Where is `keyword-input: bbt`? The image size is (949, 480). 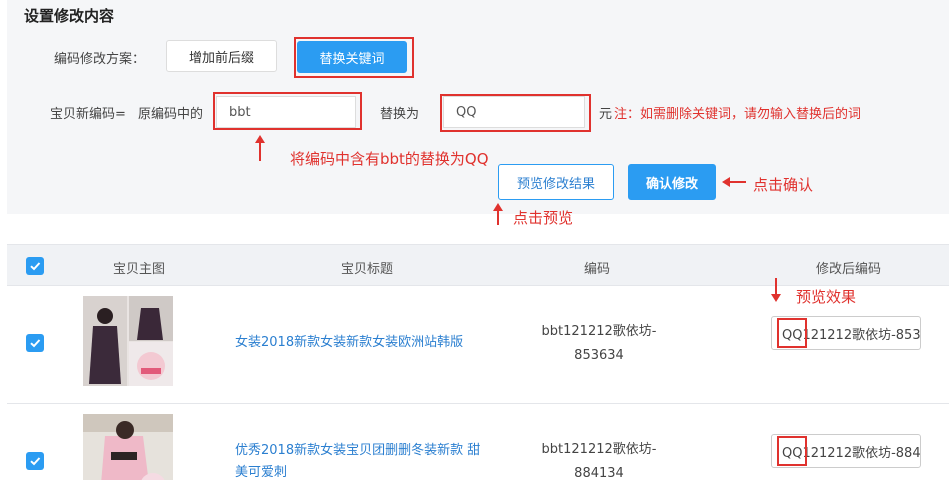 keyword-input: bbt is located at coordinates (286, 112).